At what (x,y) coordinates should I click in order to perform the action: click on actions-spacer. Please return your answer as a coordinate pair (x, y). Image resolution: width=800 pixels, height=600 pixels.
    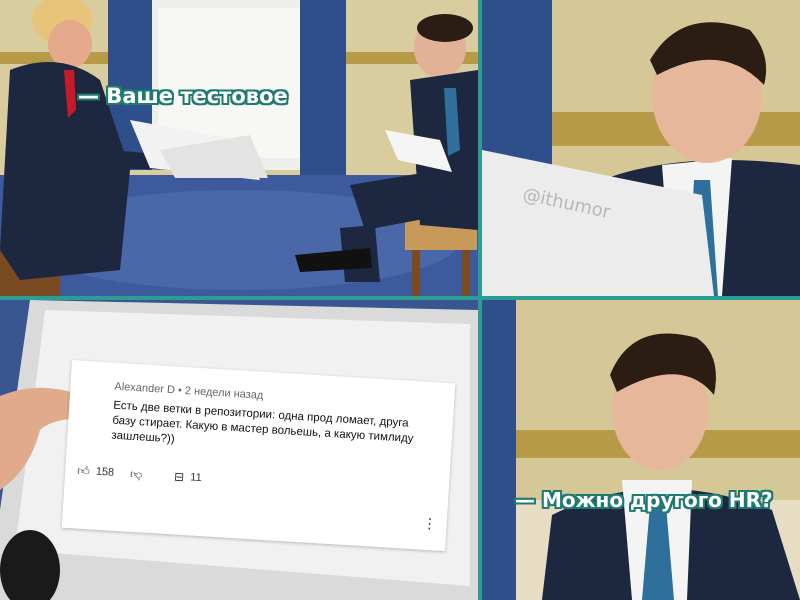
    Looking at the image, I should click on (158, 475).